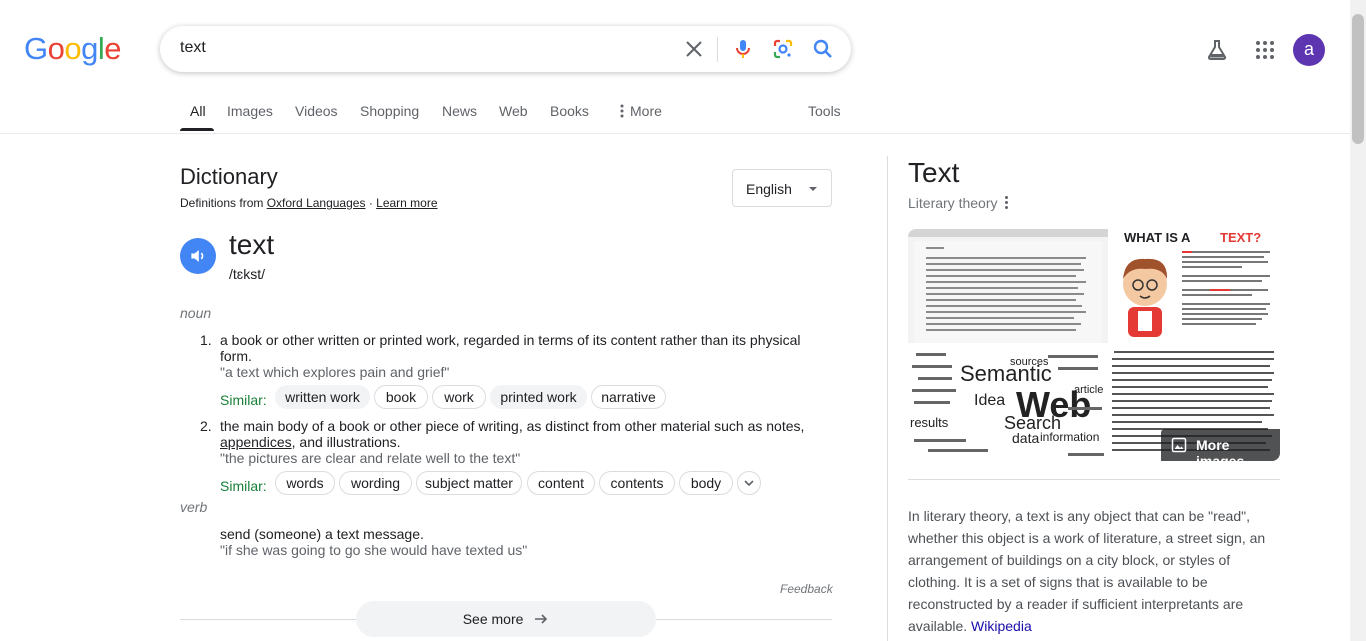 The image size is (1366, 641). What do you see at coordinates (706, 483) in the screenshot?
I see `similar-chip: body` at bounding box center [706, 483].